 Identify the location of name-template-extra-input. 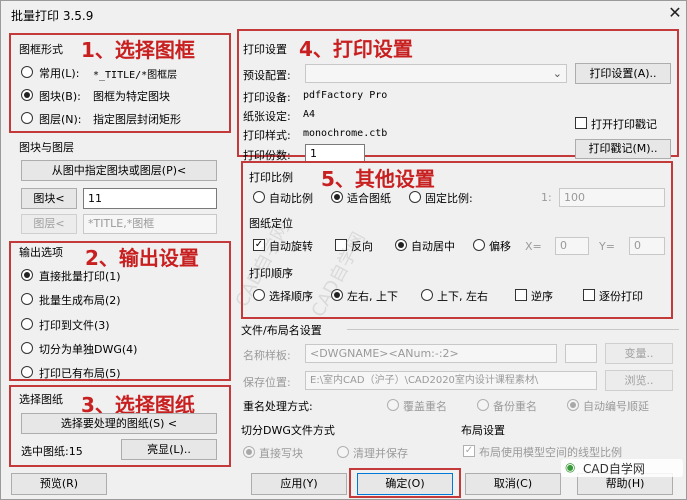
(581, 353).